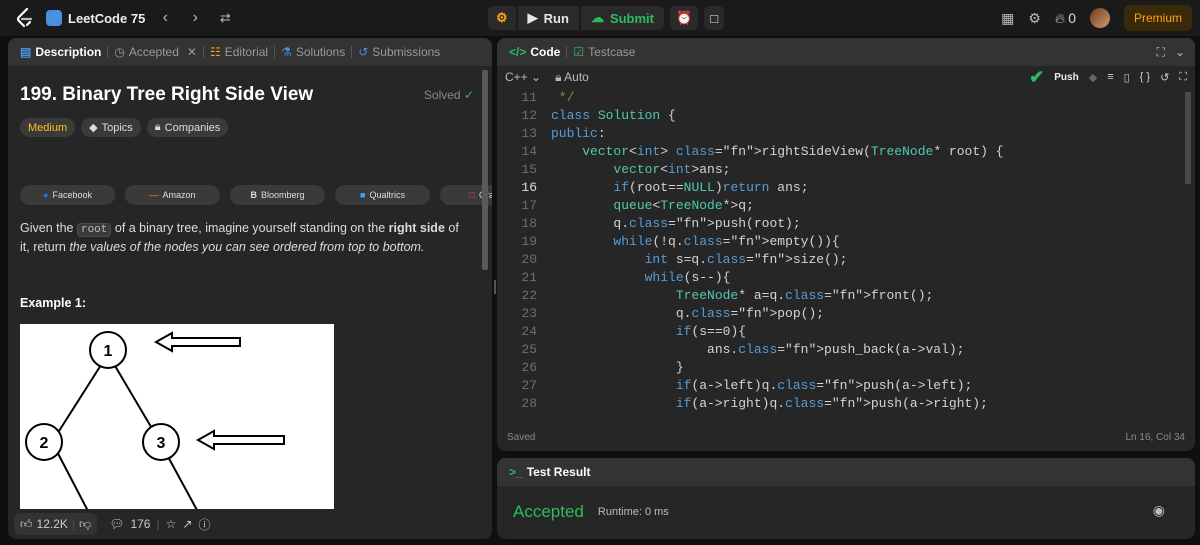 Image resolution: width=1200 pixels, height=545 pixels. Describe the element at coordinates (1110, 77) in the screenshot. I see `format-icon: ≡` at that location.